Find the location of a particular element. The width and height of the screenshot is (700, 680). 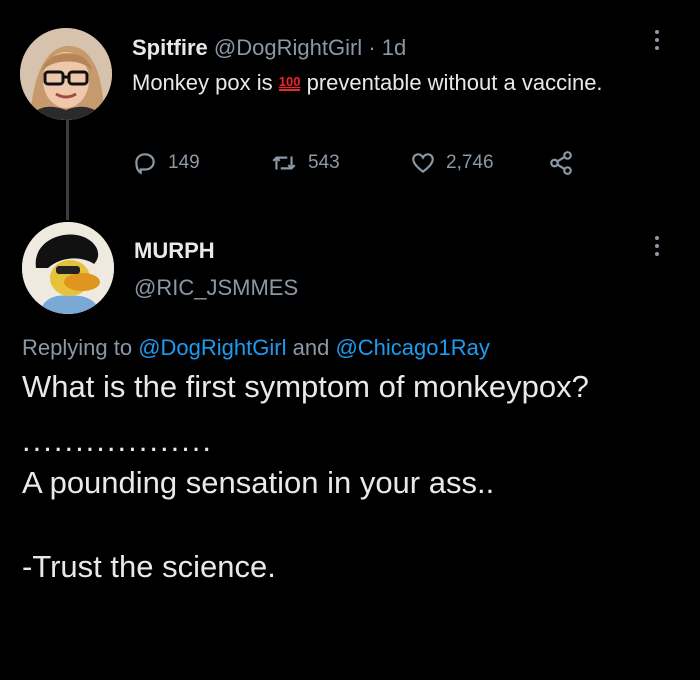

mention-link-chicago1ray: @Chicago1Ray is located at coordinates (412, 347).